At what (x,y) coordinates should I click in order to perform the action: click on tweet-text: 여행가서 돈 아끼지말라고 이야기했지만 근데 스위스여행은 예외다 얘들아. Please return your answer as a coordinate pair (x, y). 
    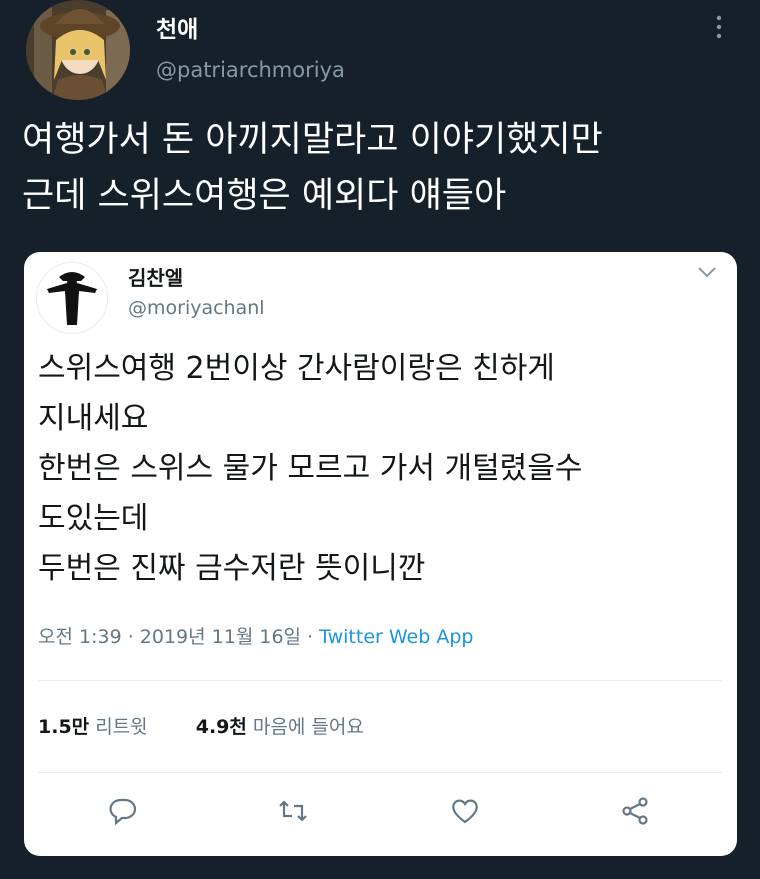
    Looking at the image, I should click on (382, 168).